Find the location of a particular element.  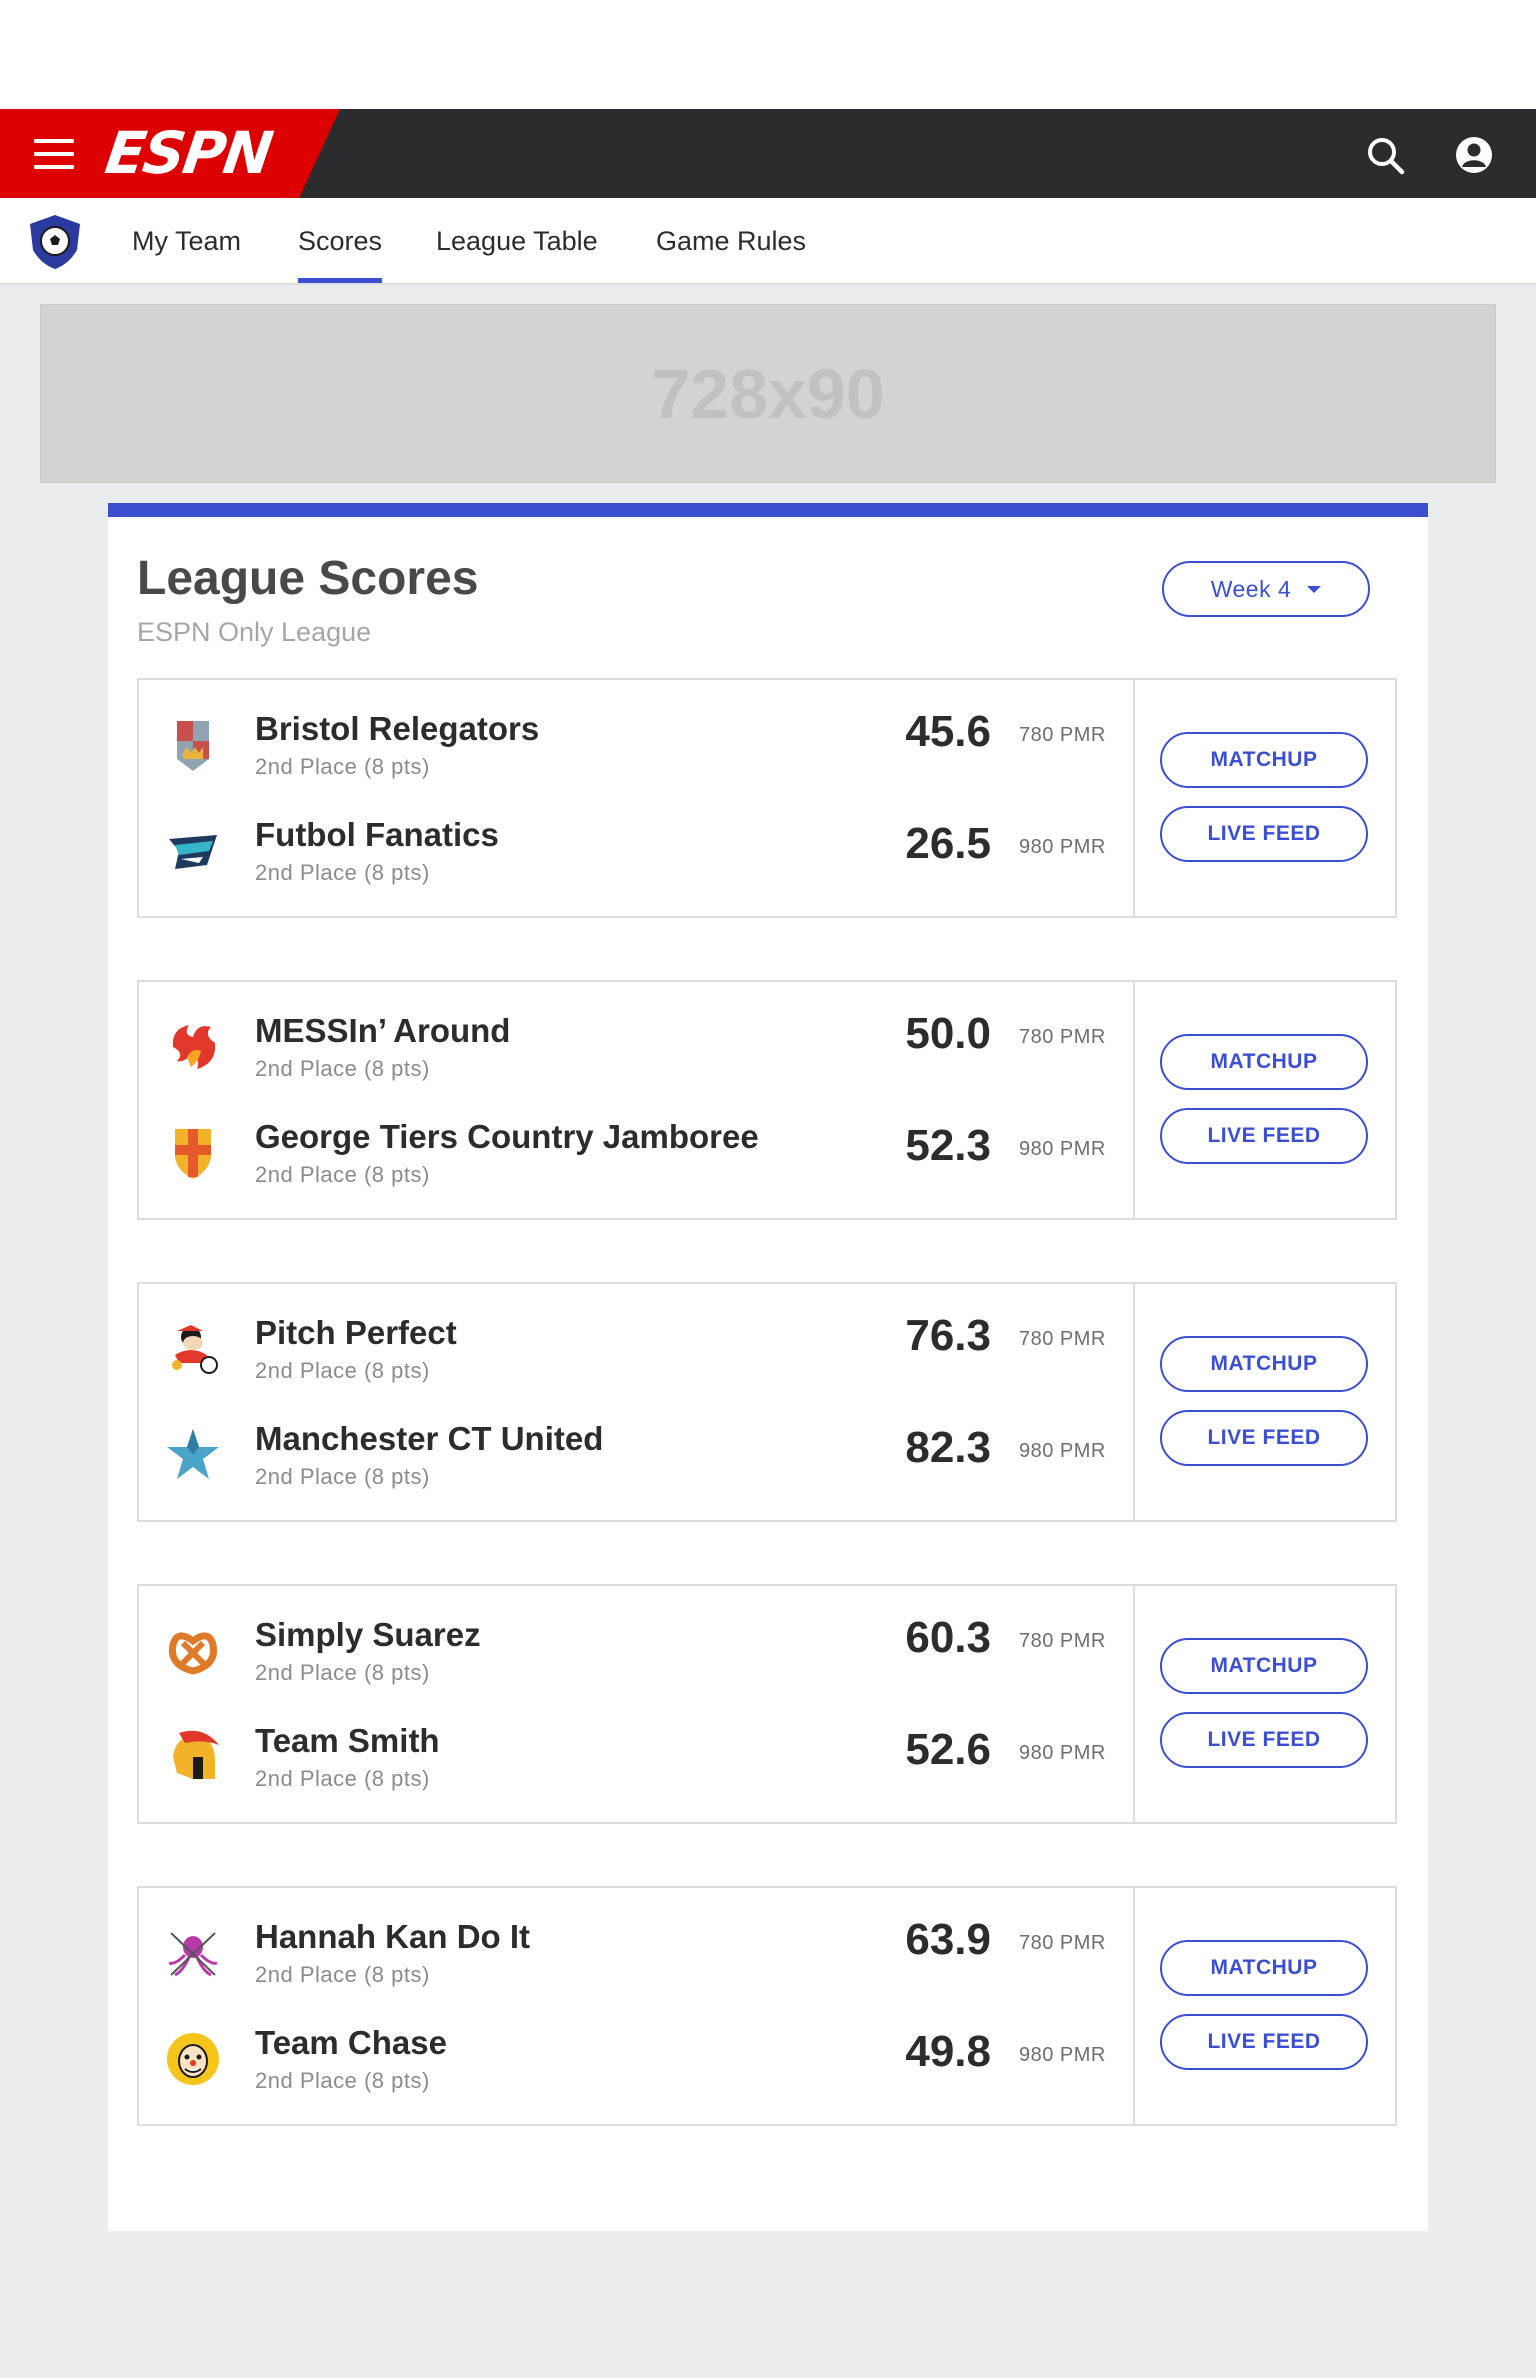

menu-icon is located at coordinates (54, 154).